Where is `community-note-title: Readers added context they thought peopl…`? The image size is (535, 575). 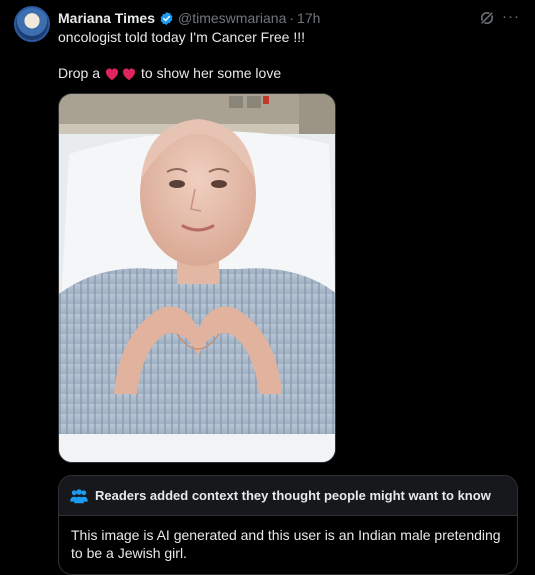 community-note-title: Readers added context they thought peopl… is located at coordinates (293, 495).